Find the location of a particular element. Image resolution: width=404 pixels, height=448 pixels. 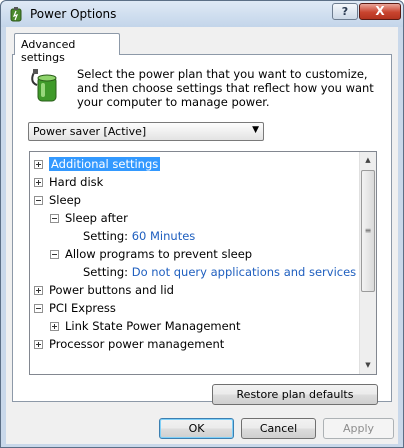

title-bar: Power Options ? X is located at coordinates (202, 14).